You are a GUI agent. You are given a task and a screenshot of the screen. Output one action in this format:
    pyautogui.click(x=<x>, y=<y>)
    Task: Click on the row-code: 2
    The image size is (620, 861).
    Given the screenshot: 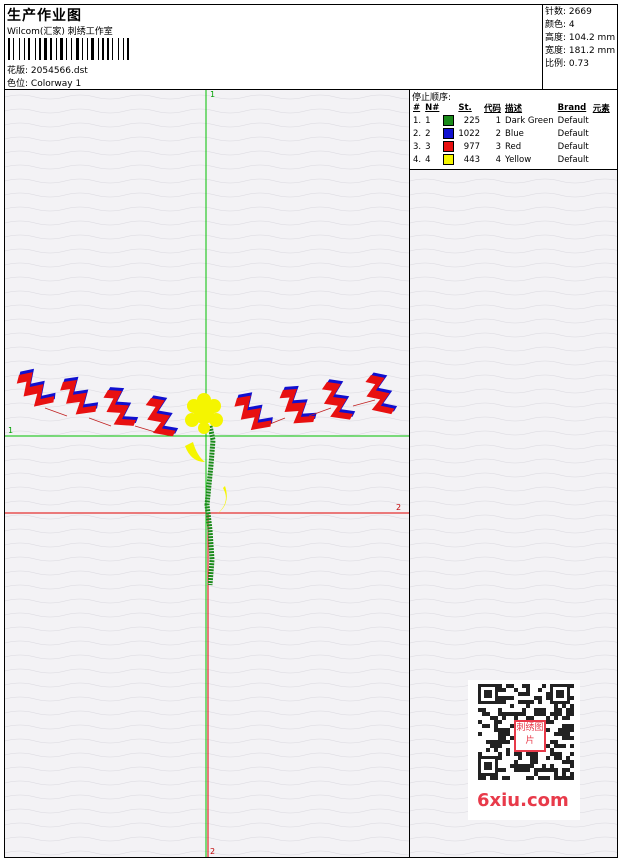 What is the action you would take?
    pyautogui.click(x=498, y=133)
    